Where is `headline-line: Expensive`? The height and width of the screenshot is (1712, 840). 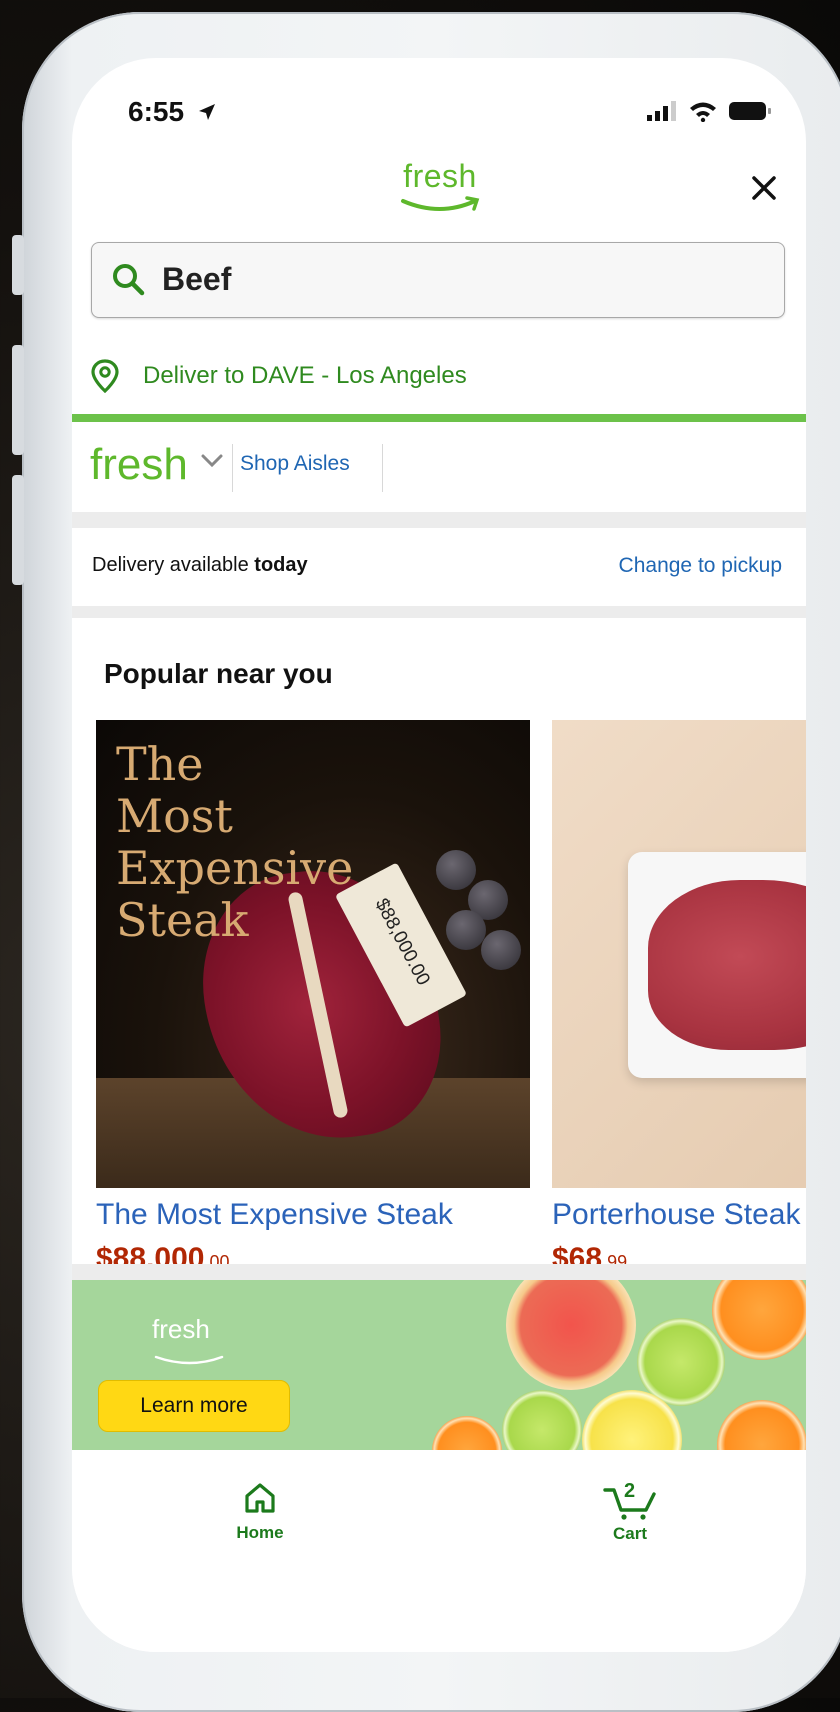
headline-line: Expensive is located at coordinates (235, 868).